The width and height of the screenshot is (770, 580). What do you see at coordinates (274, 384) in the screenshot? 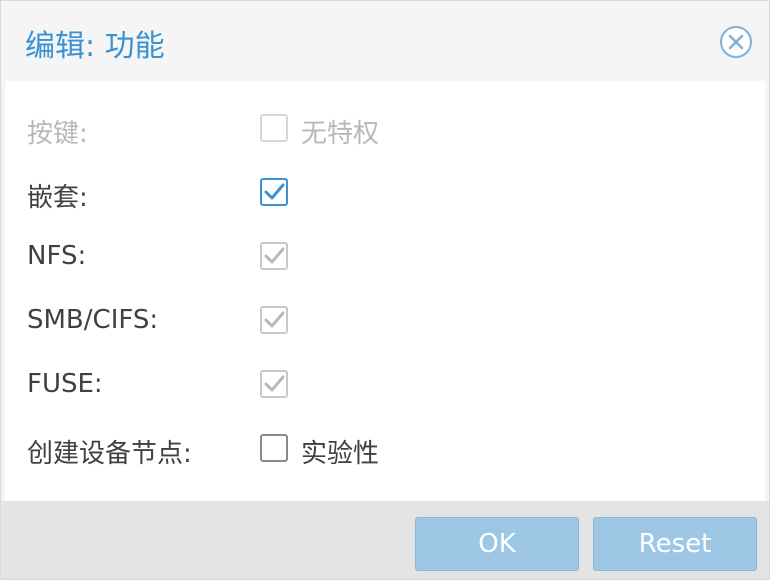
I see `fuse-checkbox` at bounding box center [274, 384].